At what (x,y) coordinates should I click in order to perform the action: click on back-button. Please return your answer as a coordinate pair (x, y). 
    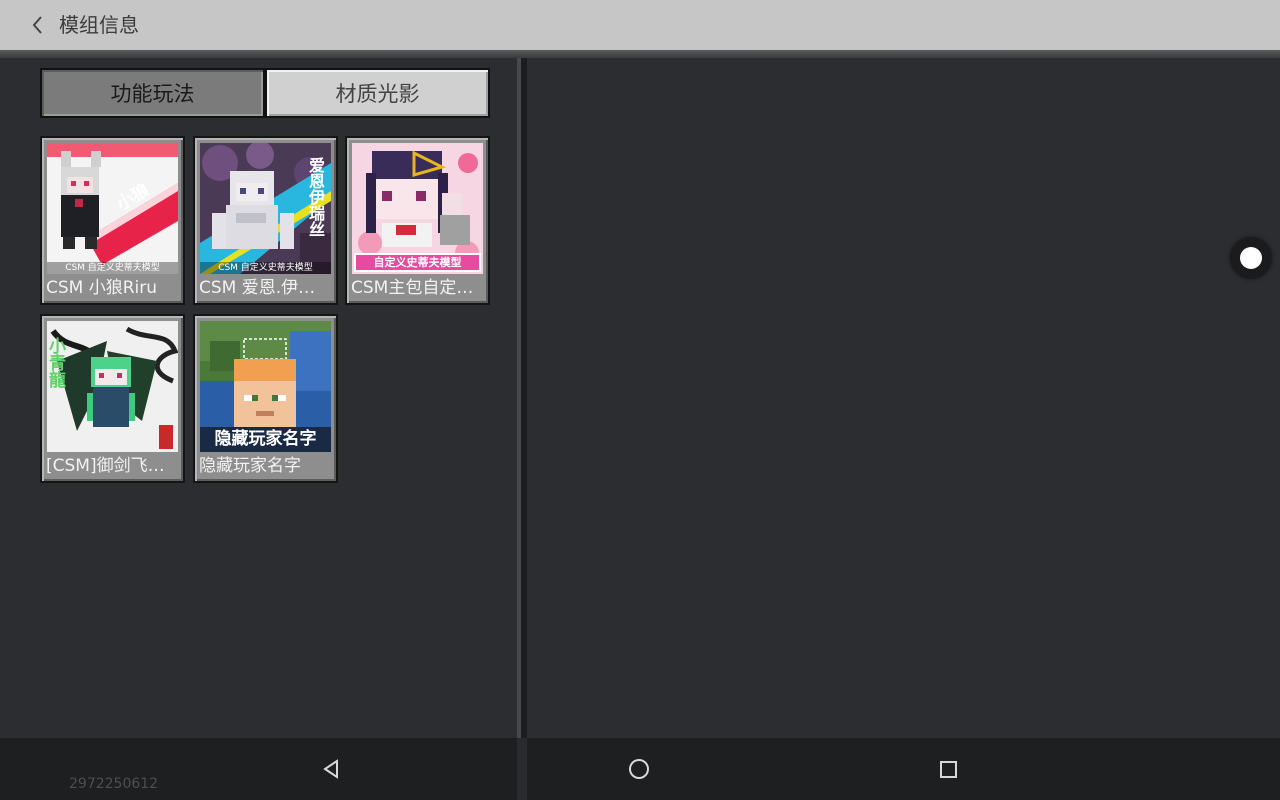
    Looking at the image, I should click on (38, 25).